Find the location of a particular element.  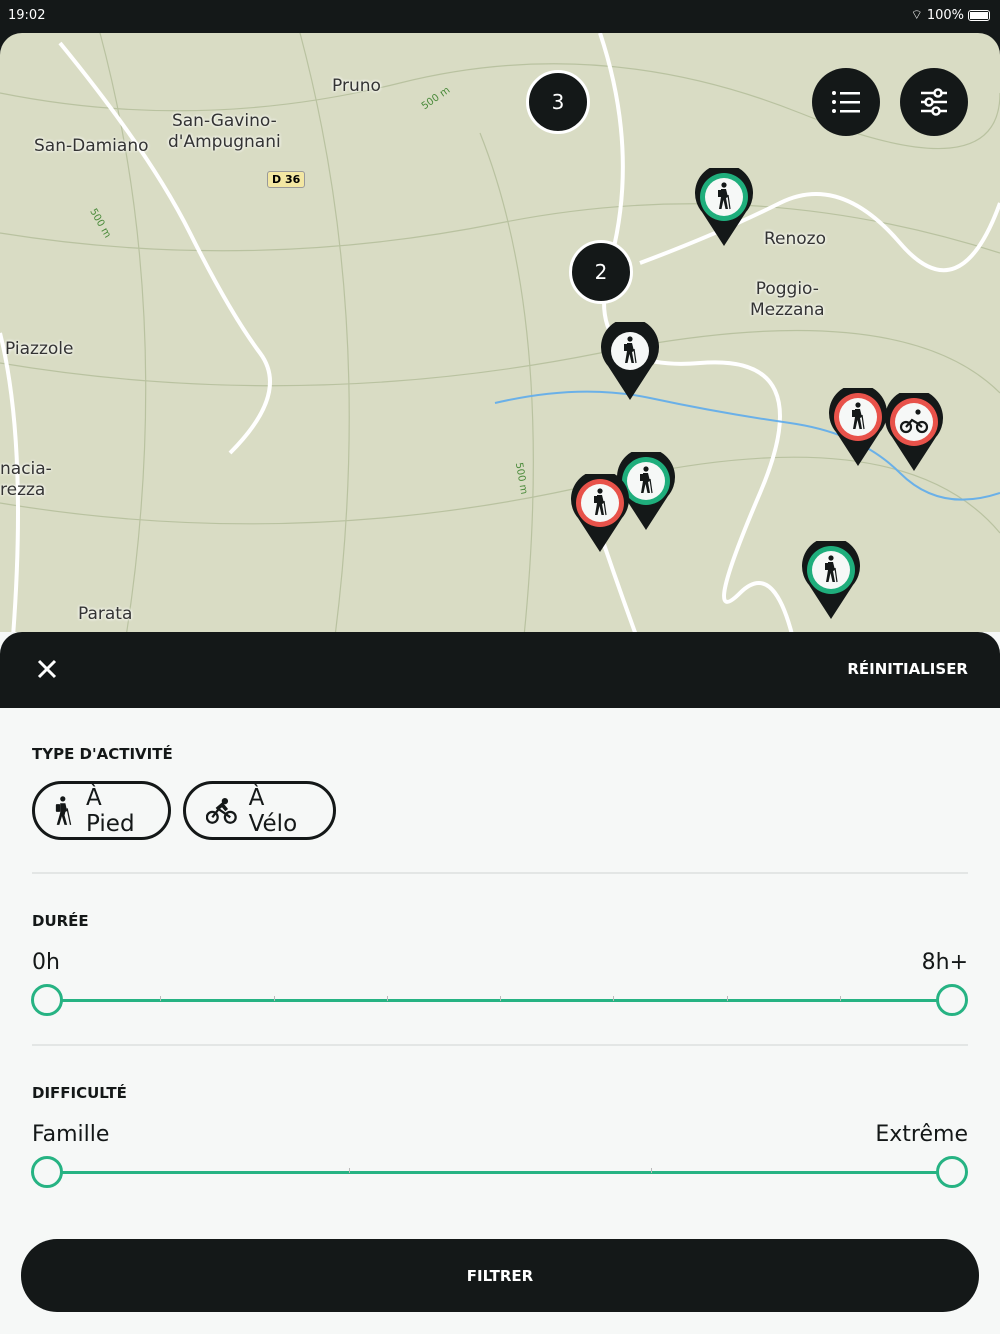

place-label: Parata is located at coordinates (105, 614).